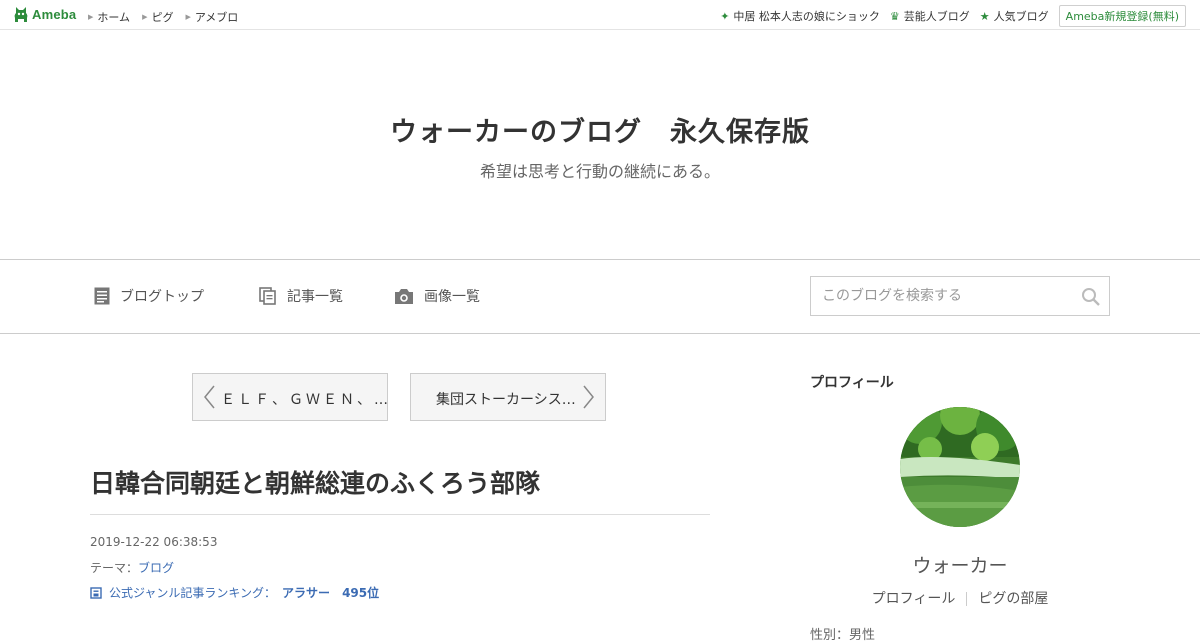 This screenshot has height=643, width=1200. I want to click on blog-subtitle: 希望は思考と行動の継続にある。, so click(599, 171).